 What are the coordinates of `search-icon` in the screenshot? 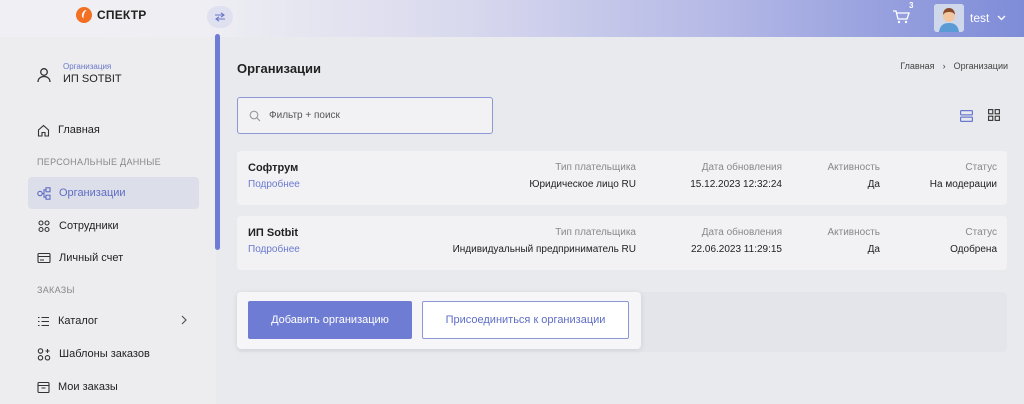 It's located at (255, 115).